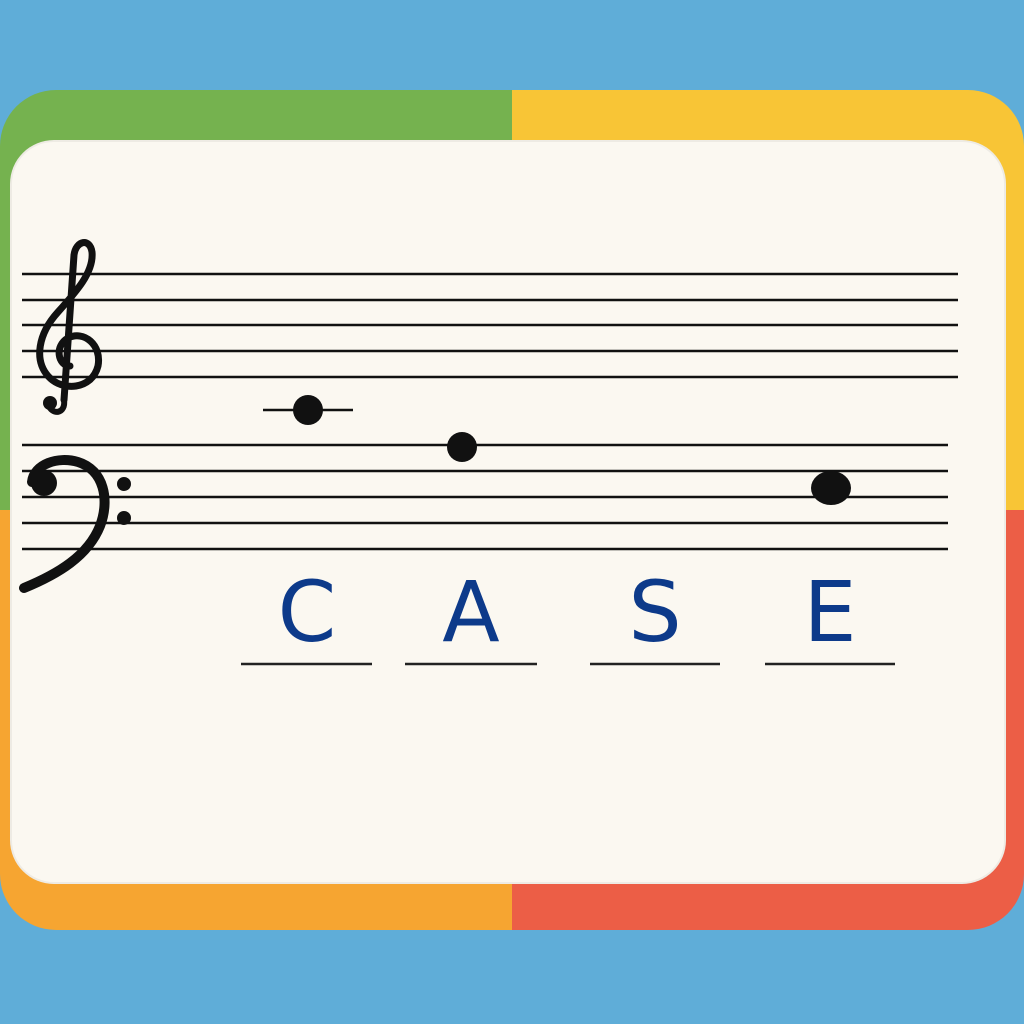  Describe the element at coordinates (831, 488) in the screenshot. I see `note-e` at that location.